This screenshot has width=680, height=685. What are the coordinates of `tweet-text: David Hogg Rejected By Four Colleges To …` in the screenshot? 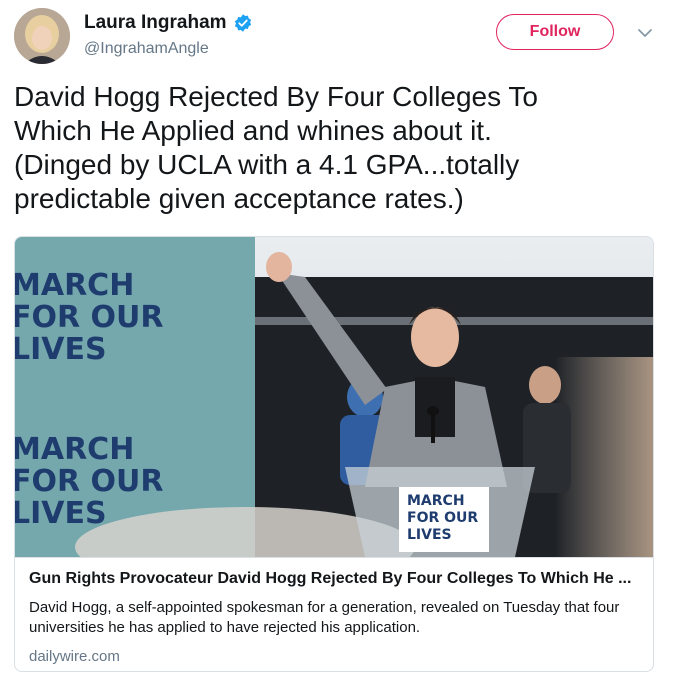 It's located at (276, 147).